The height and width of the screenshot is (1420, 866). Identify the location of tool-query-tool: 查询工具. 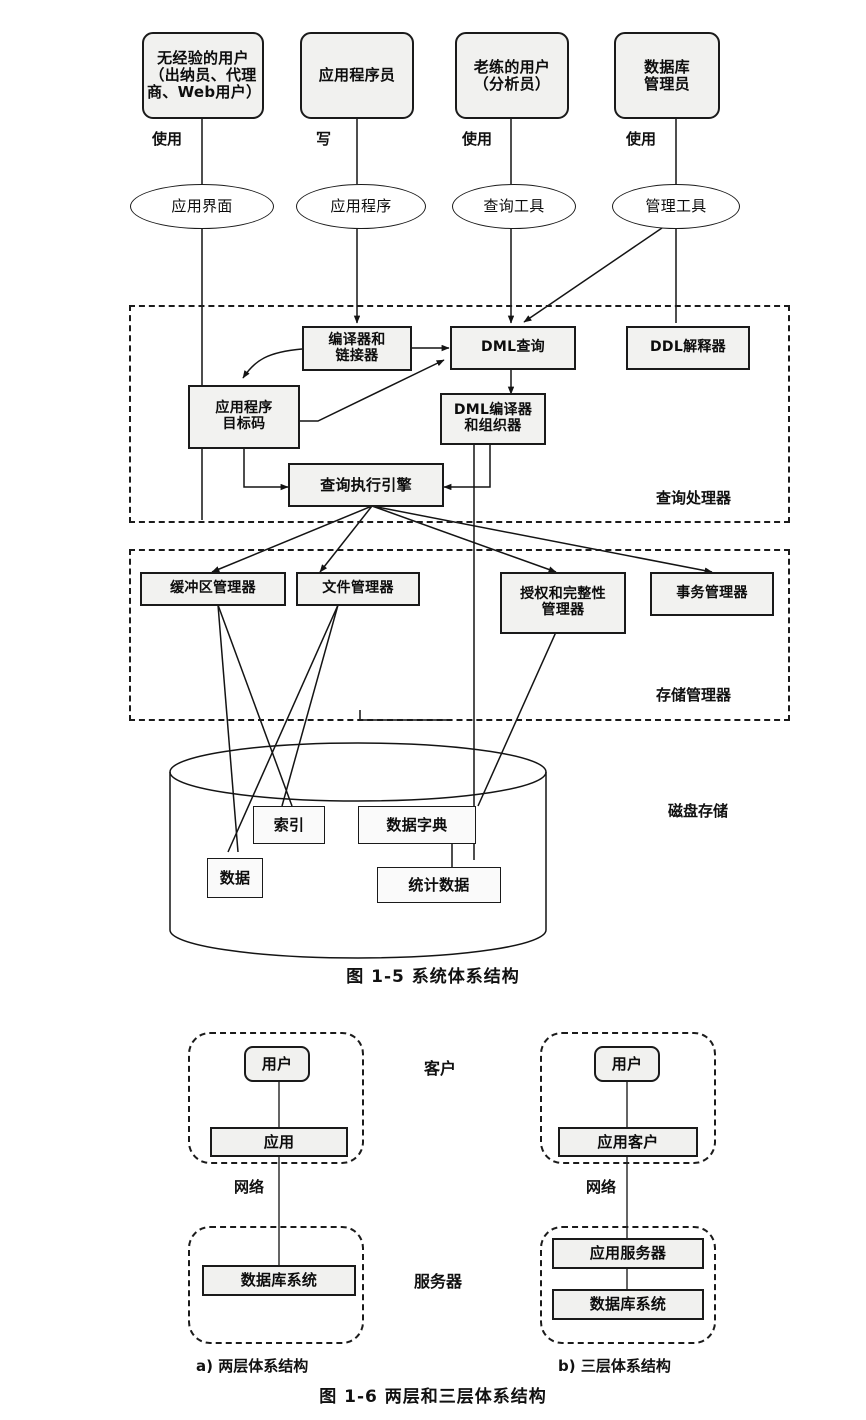
(514, 206).